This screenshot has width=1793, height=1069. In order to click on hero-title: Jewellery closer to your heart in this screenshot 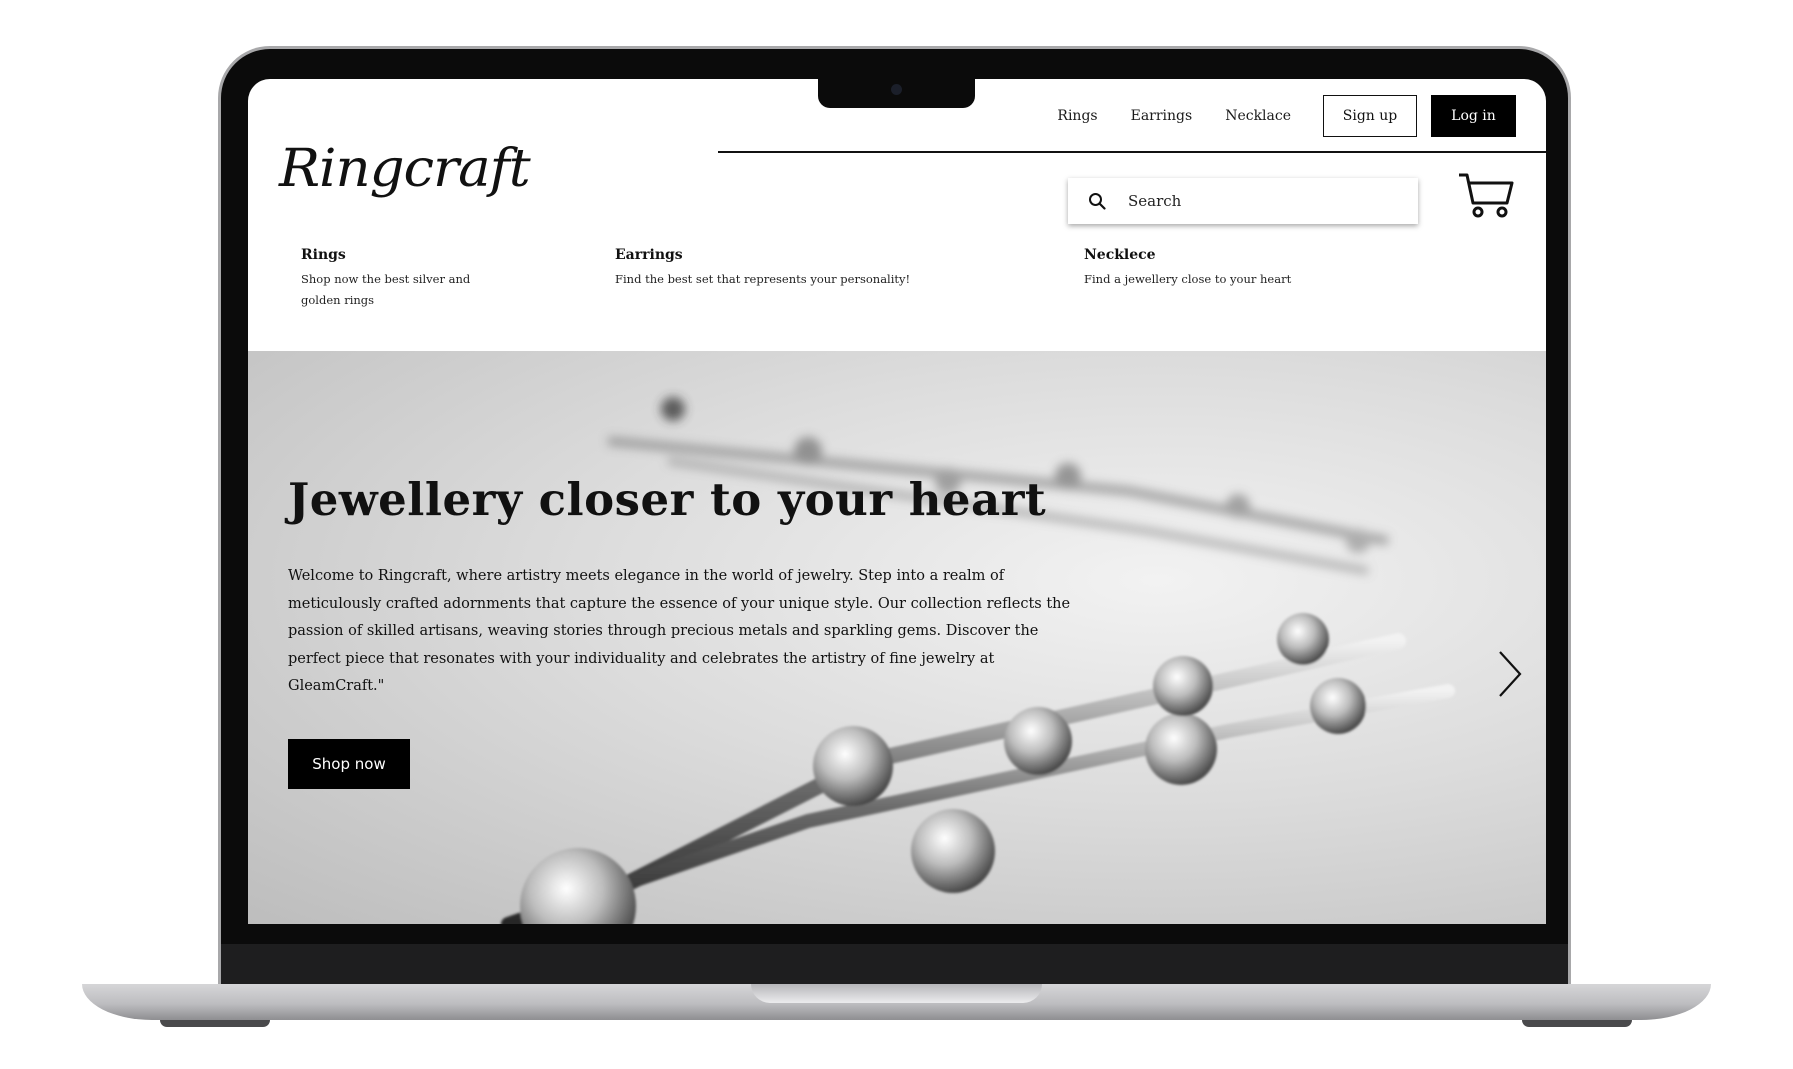, I will do `click(667, 499)`.